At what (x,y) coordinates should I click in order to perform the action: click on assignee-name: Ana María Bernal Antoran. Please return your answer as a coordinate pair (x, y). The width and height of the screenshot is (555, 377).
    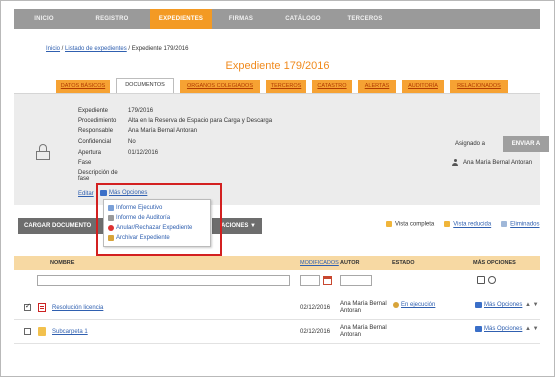
    Looking at the image, I should click on (498, 162).